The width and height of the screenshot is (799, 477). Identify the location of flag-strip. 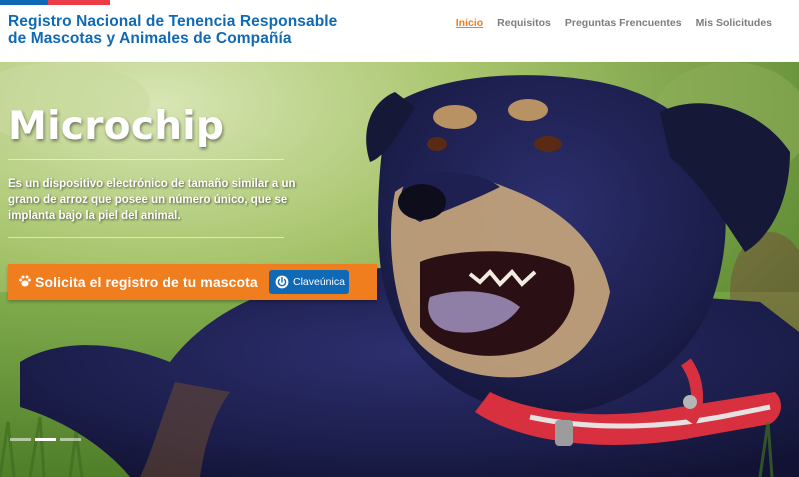
(55, 2).